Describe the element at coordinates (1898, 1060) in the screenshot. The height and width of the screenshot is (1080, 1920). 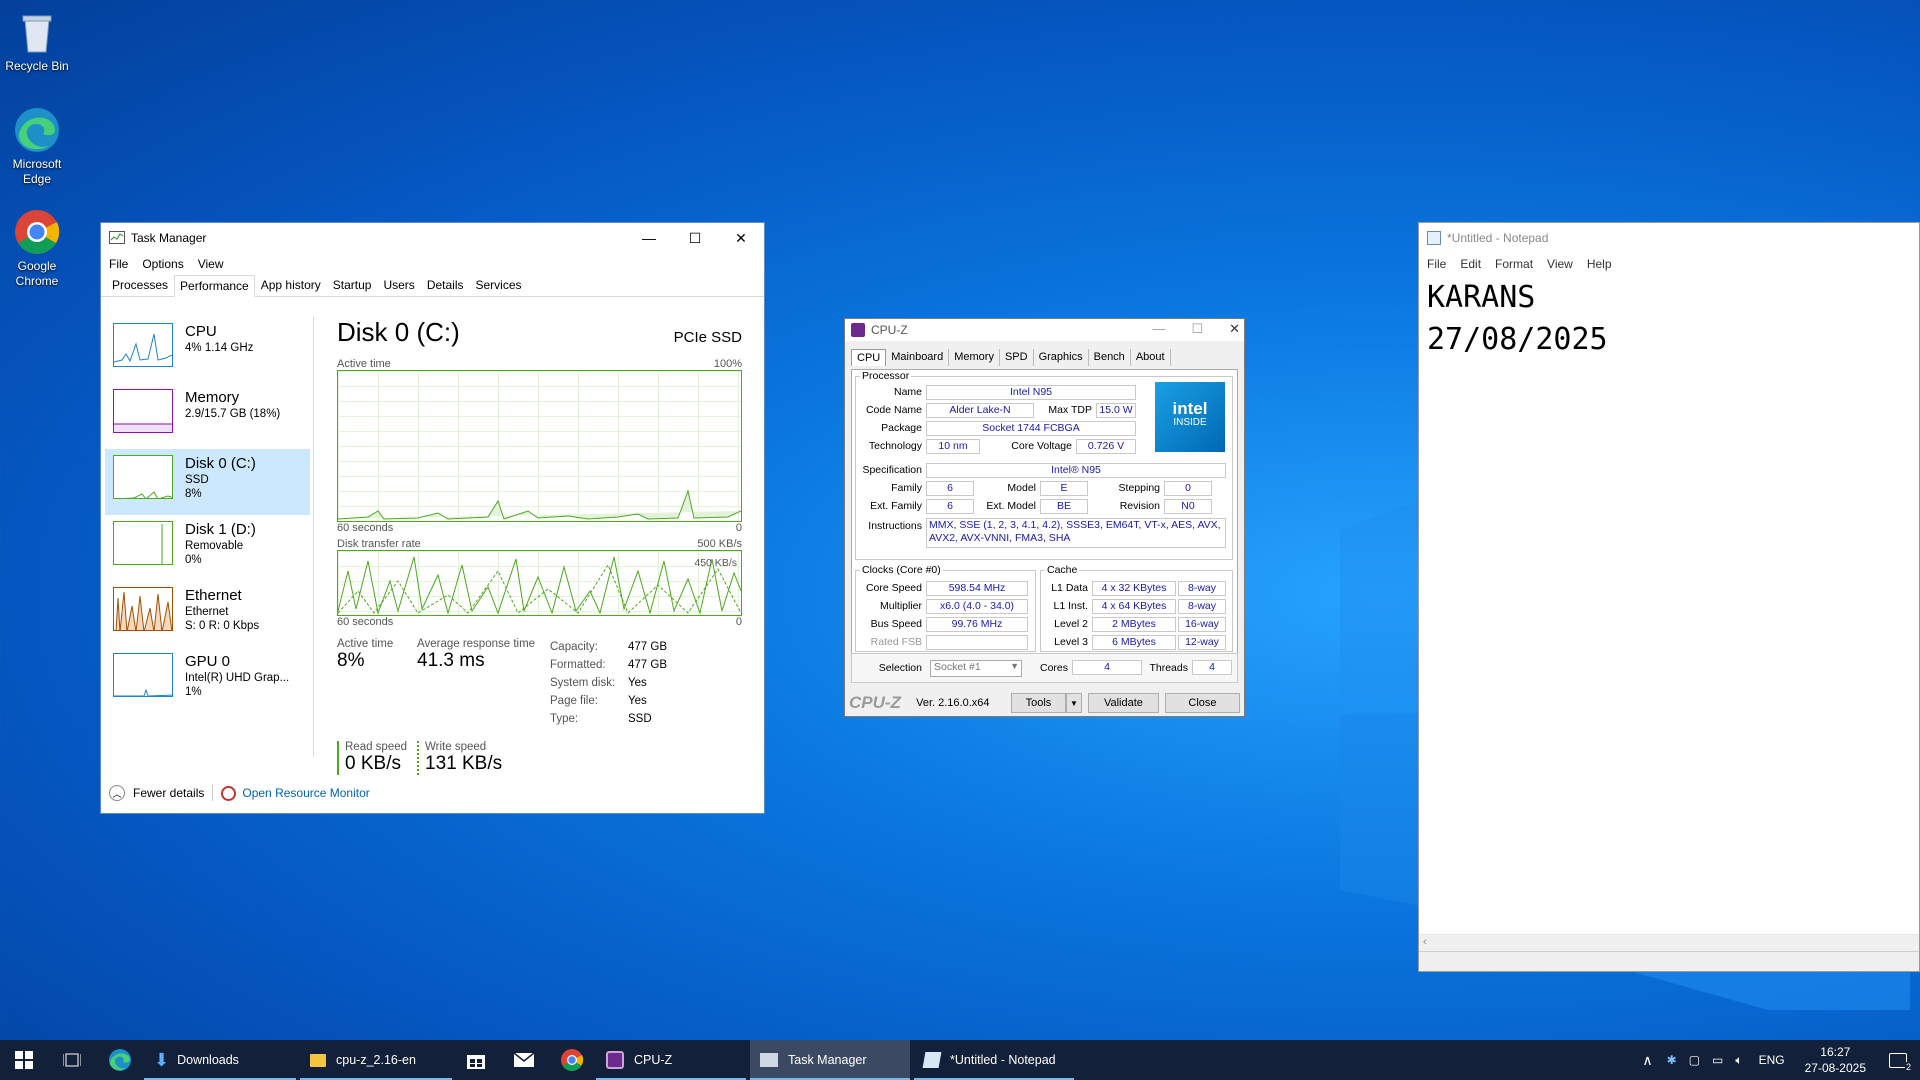
I see `action-center-button: 2` at that location.